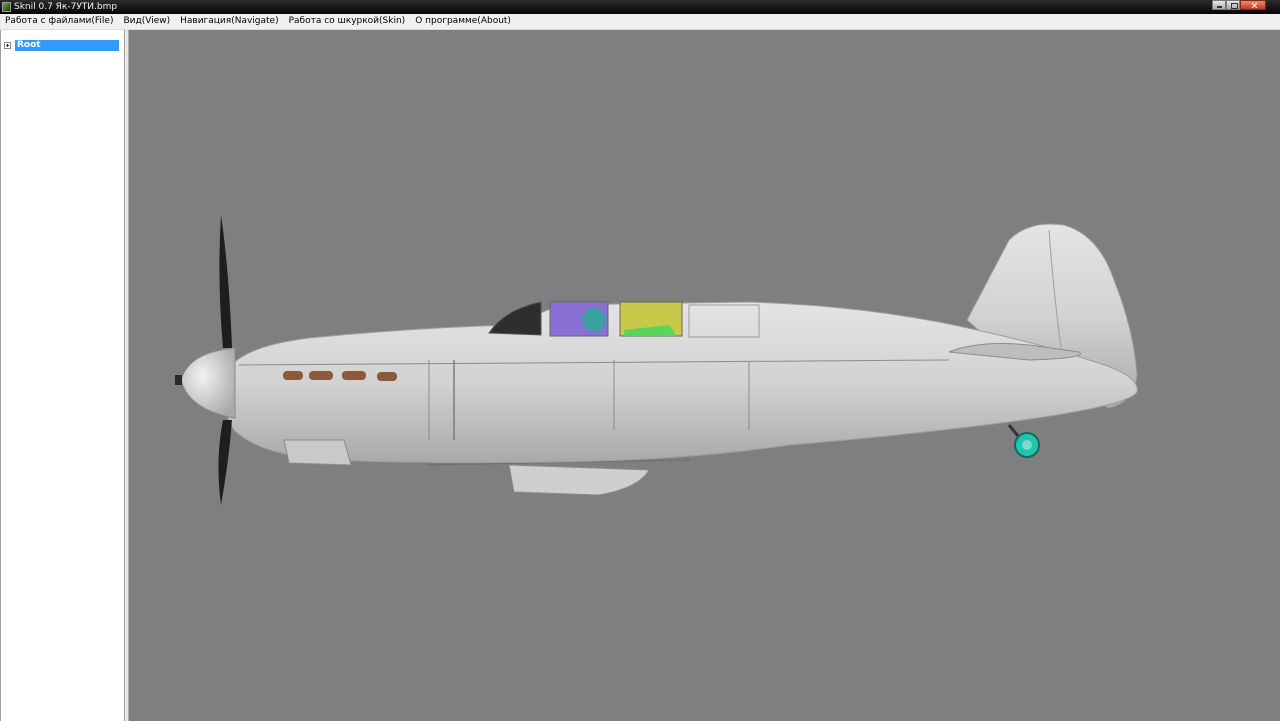  Describe the element at coordinates (59, 21) in the screenshot. I see `menu-file: Работа с файлами(File)` at that location.